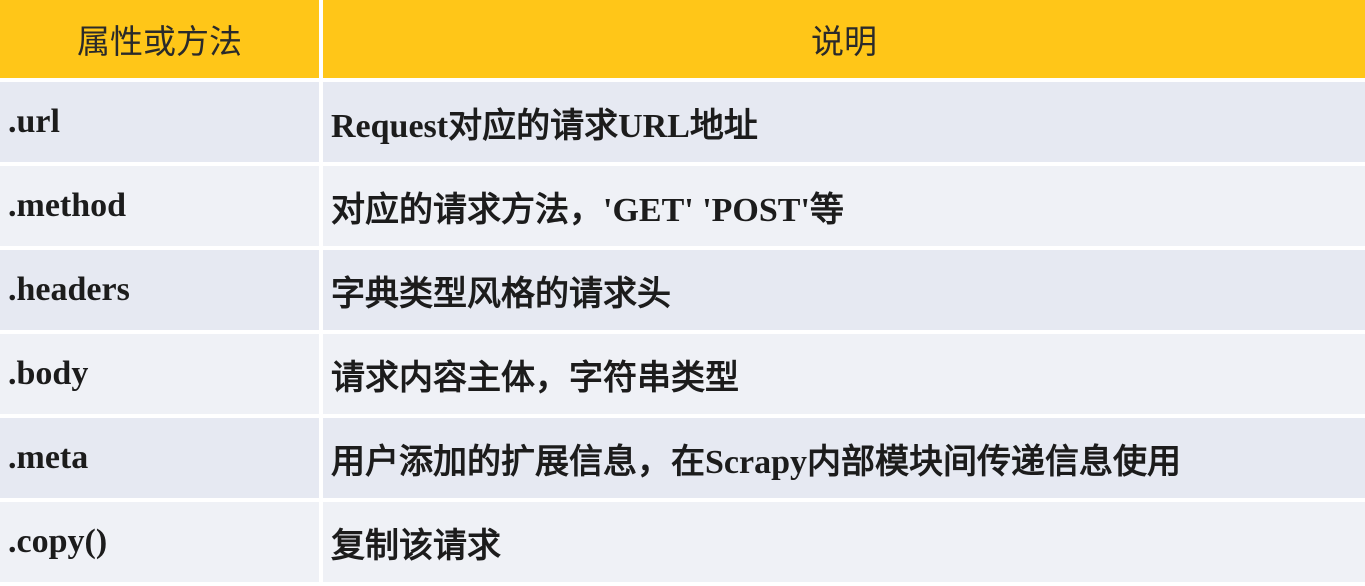 This screenshot has height=586, width=1365. What do you see at coordinates (844, 41) in the screenshot?
I see `header-description: 说明` at bounding box center [844, 41].